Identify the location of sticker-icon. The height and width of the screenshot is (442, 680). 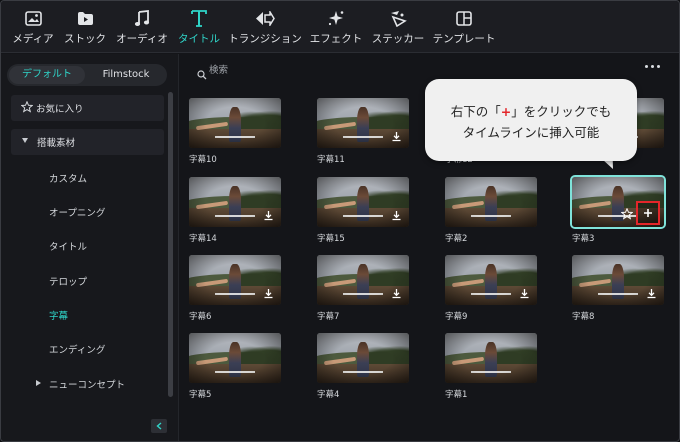
(398, 18).